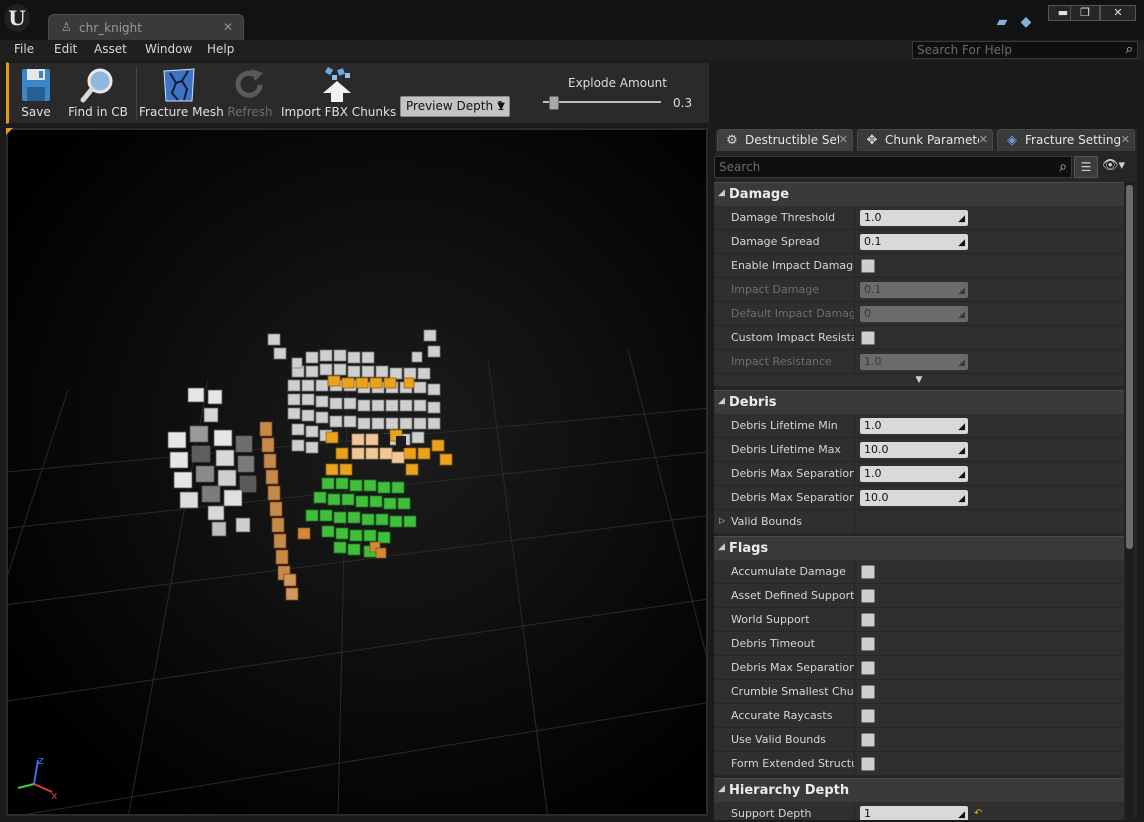 The height and width of the screenshot is (822, 1144). What do you see at coordinates (919, 380) in the screenshot?
I see `show-advanced-button: ▼` at bounding box center [919, 380].